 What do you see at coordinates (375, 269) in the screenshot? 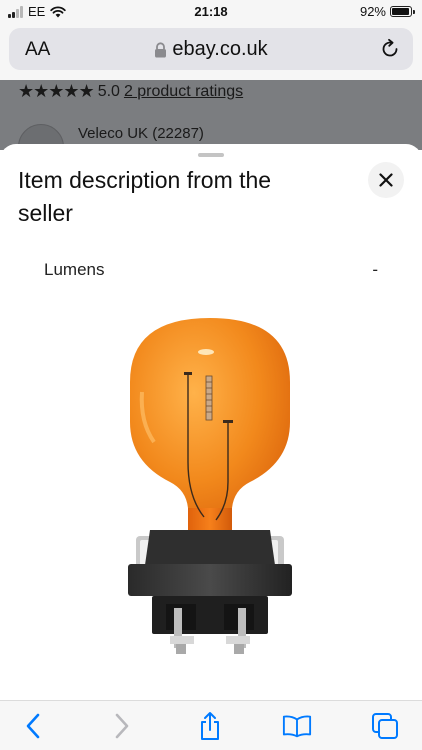
I see `spec-value: -` at bounding box center [375, 269].